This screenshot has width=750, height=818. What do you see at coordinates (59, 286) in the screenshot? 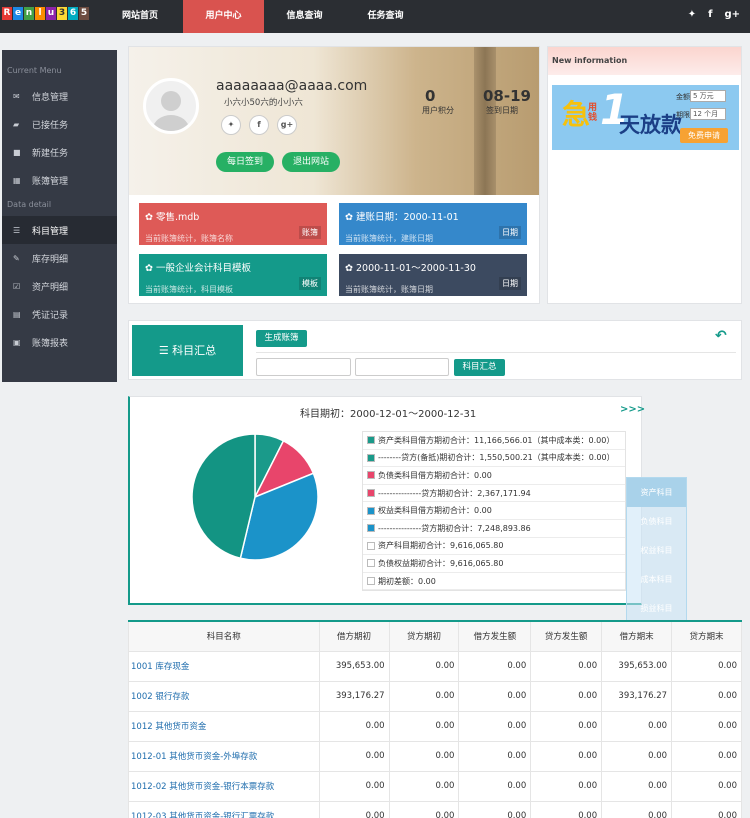
I see `sidebar-item-assets: ☑ 资产明细` at bounding box center [59, 286].